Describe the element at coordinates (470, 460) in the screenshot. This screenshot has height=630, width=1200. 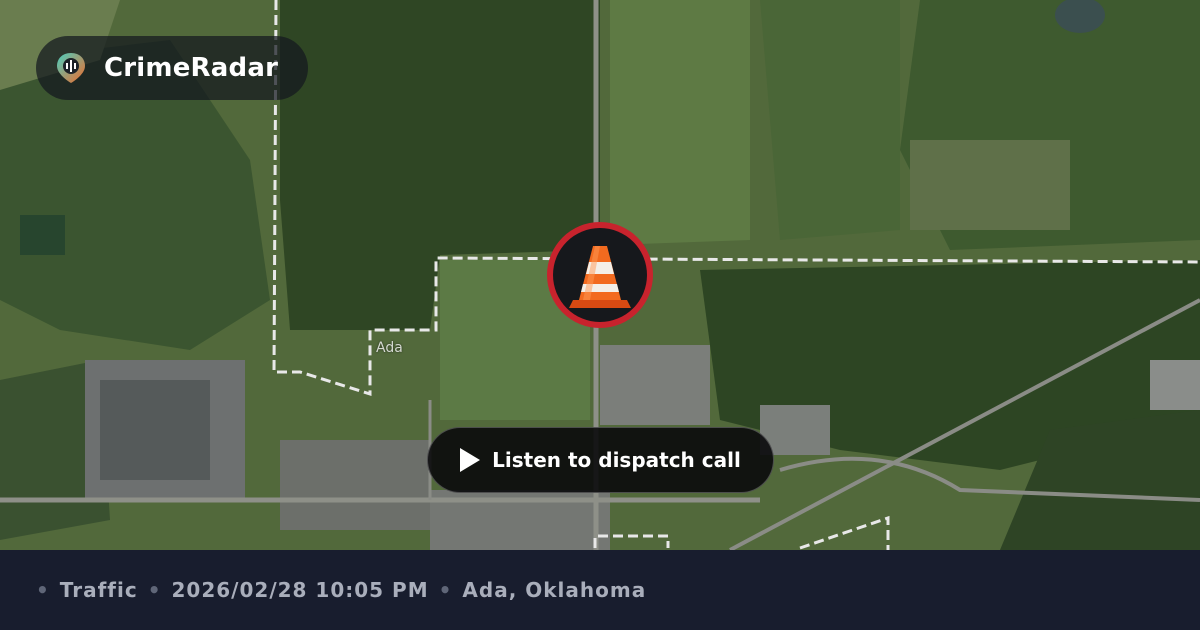
I see `play-icon` at that location.